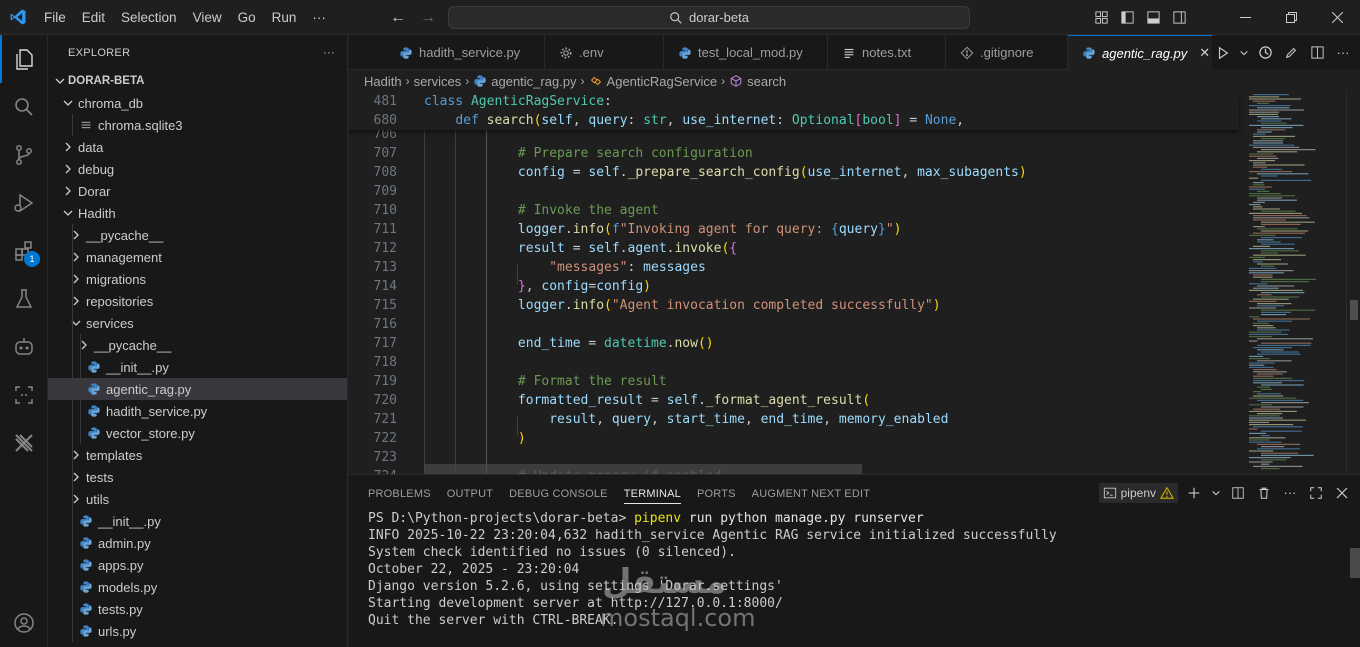 The image size is (1360, 647). Describe the element at coordinates (471, 120) in the screenshot. I see `code-token: def` at that location.